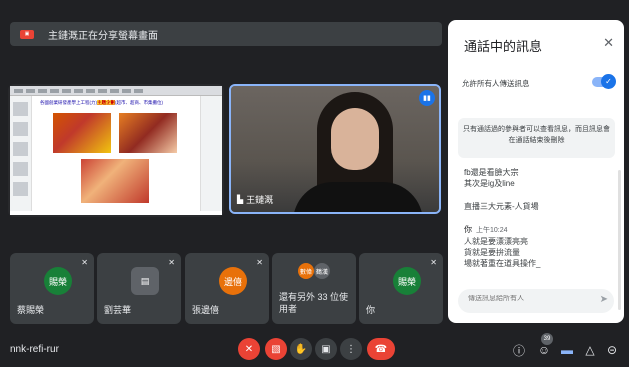  What do you see at coordinates (101, 102) in the screenshot?
I see `shared-document-title: 各國創業研發產學上工程(力)主題企劃(超市、超商、市集攤位)` at bounding box center [101, 102].